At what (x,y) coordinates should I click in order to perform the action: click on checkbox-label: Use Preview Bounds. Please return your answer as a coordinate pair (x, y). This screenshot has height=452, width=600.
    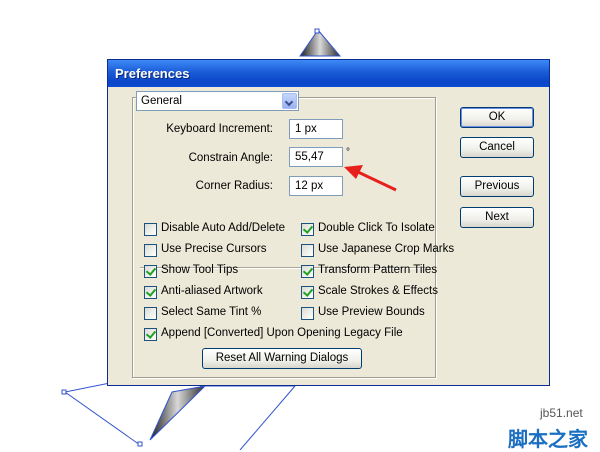
    Looking at the image, I should click on (371, 312).